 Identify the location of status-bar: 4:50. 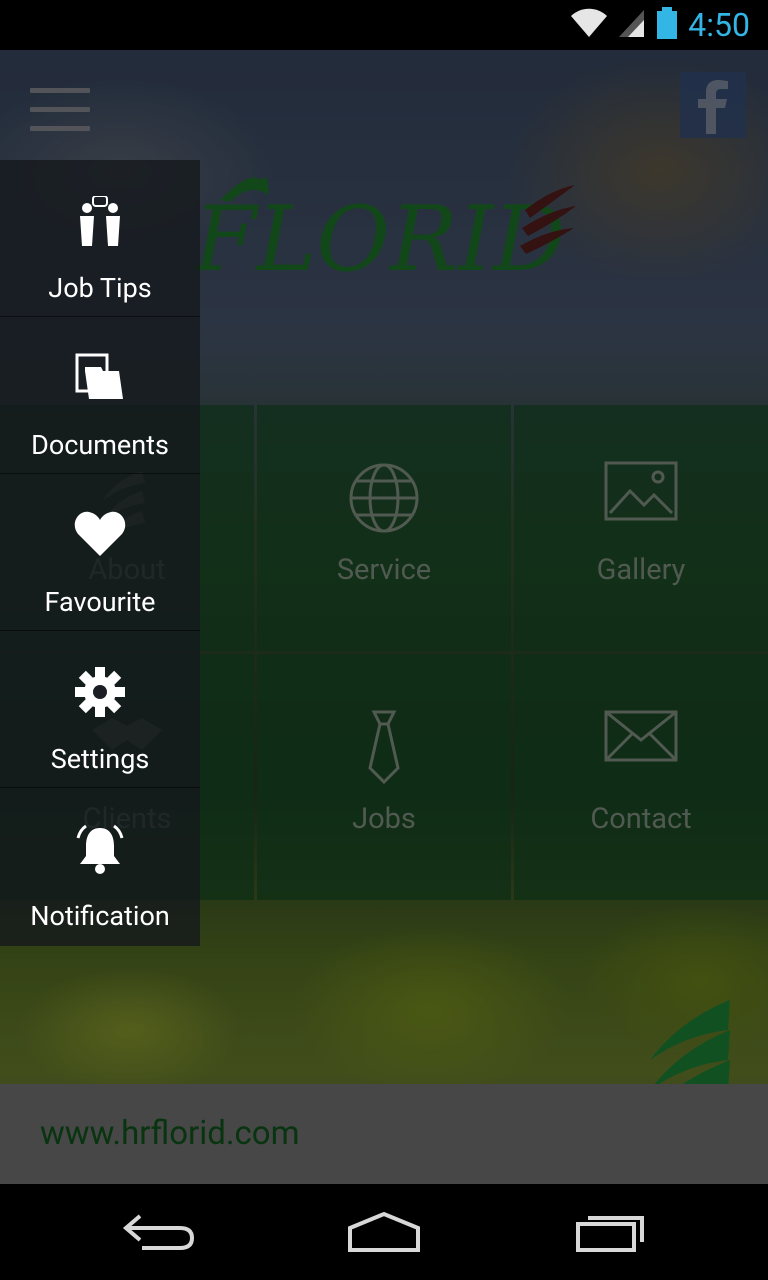
(384, 25).